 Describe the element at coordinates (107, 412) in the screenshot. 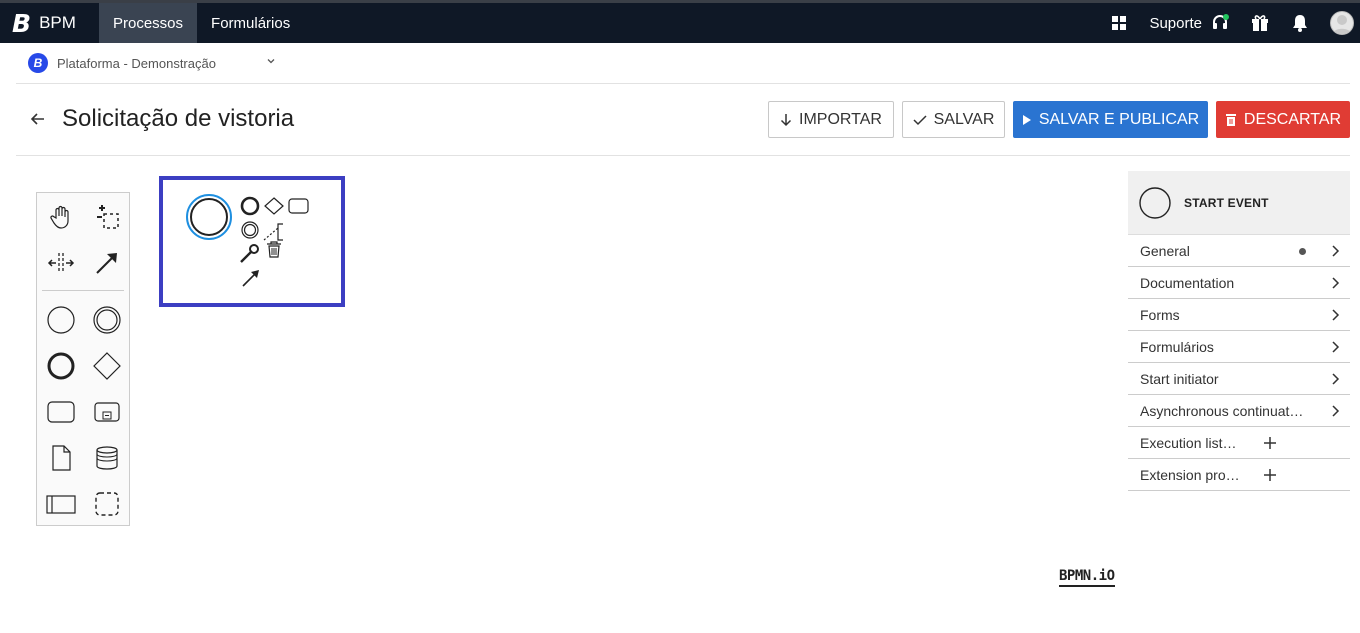

I see `subprocess-icon` at that location.